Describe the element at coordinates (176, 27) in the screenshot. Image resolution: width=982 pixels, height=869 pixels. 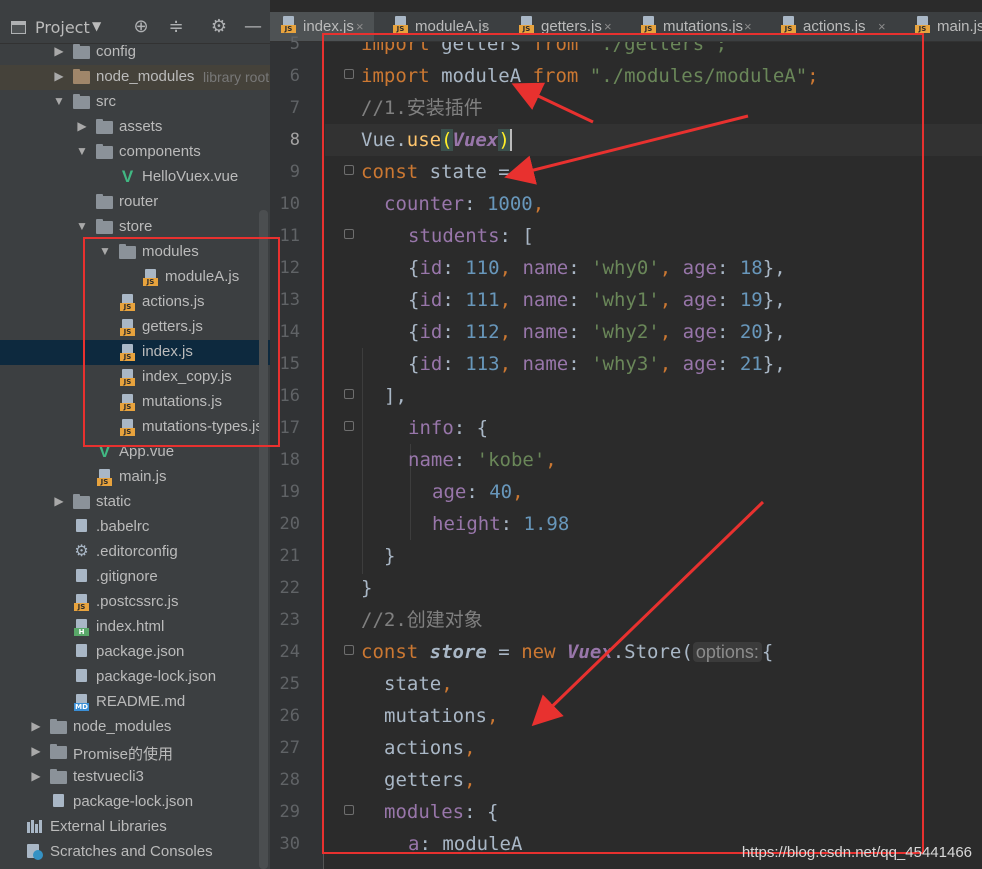
I see `collapse-all-icon: ≑` at that location.